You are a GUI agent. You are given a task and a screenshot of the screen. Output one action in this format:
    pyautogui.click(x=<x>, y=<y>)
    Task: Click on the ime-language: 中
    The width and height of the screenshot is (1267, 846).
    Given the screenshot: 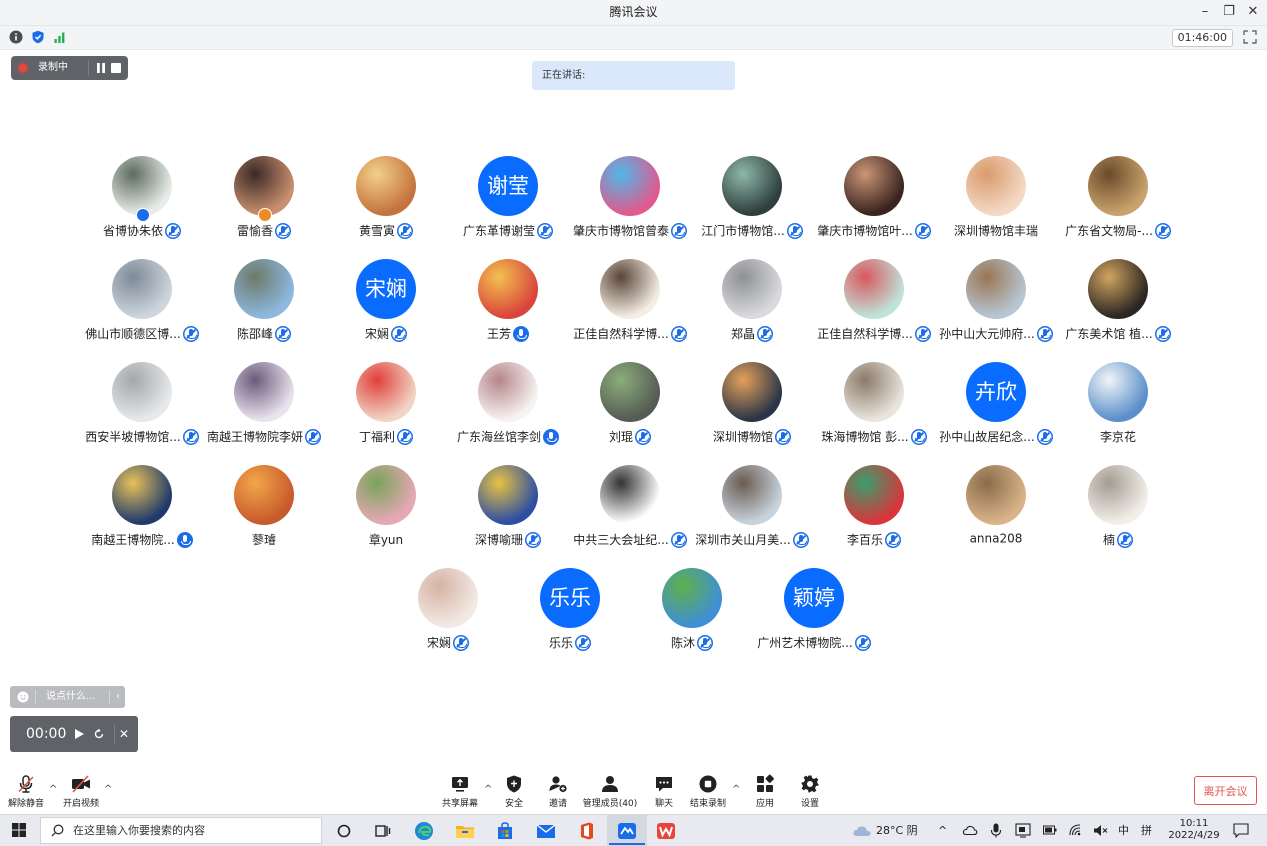 What is the action you would take?
    pyautogui.click(x=1123, y=830)
    